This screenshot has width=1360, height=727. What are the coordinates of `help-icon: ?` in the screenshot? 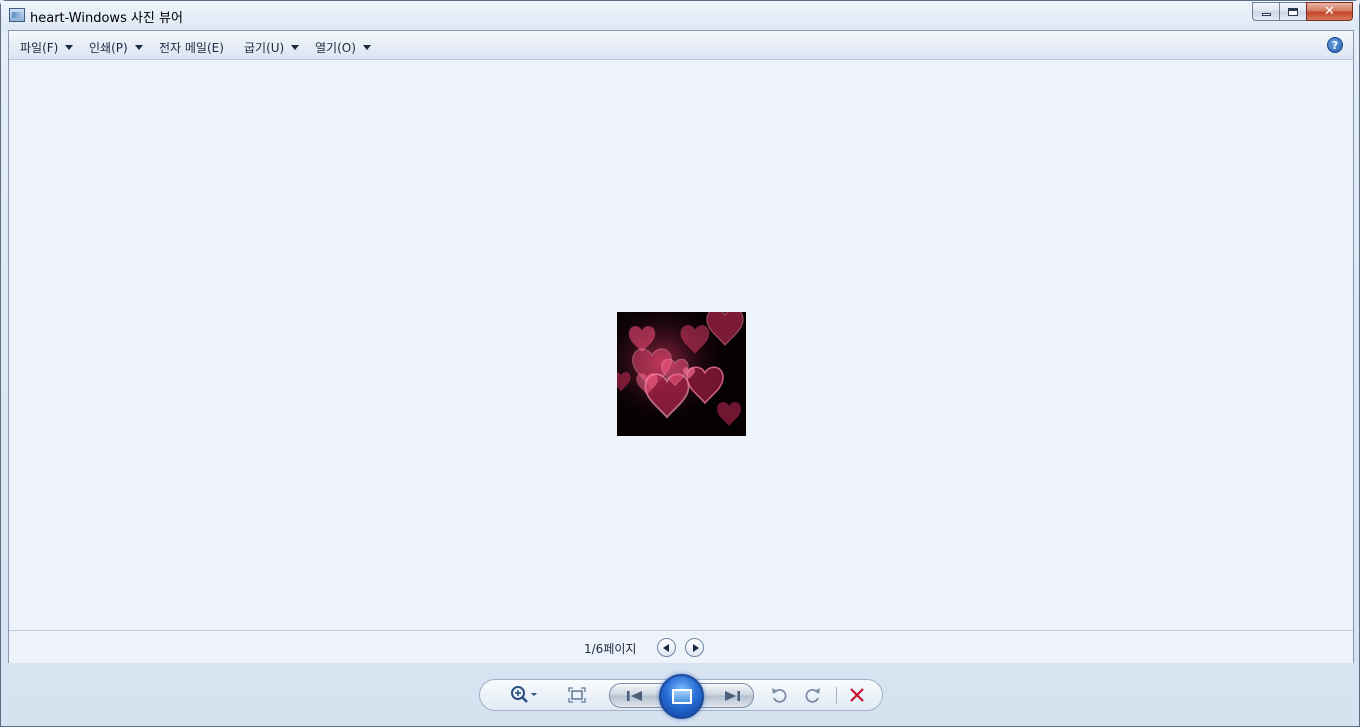 It's located at (1335, 45).